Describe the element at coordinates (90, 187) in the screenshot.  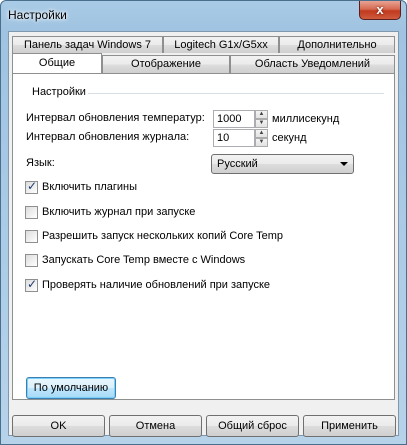
I see `checkbox-label: Включить плагины` at that location.